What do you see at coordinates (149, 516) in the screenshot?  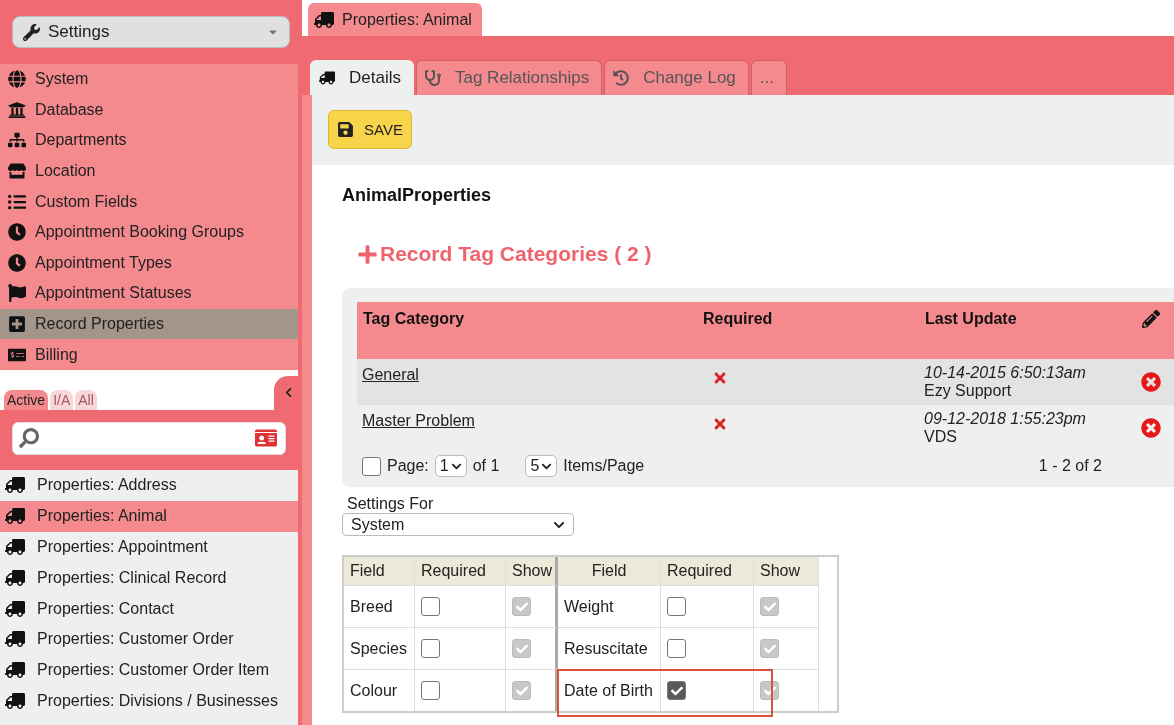 I see `record-list-item: Properties: Animal` at bounding box center [149, 516].